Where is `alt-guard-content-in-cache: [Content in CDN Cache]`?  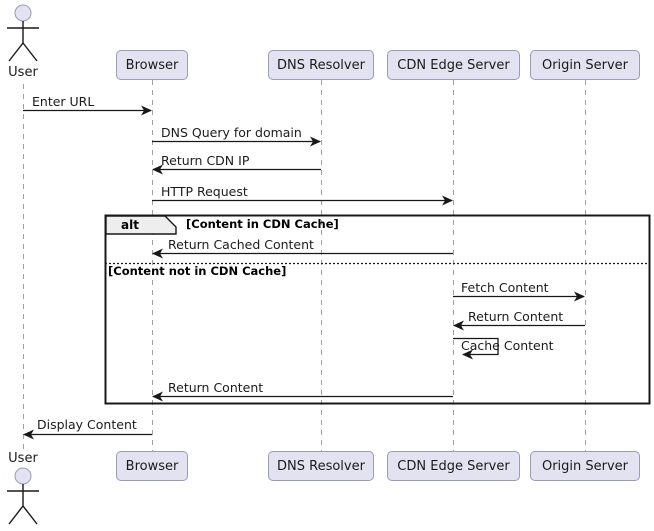
alt-guard-content-in-cache: [Content in CDN Cache] is located at coordinates (262, 224).